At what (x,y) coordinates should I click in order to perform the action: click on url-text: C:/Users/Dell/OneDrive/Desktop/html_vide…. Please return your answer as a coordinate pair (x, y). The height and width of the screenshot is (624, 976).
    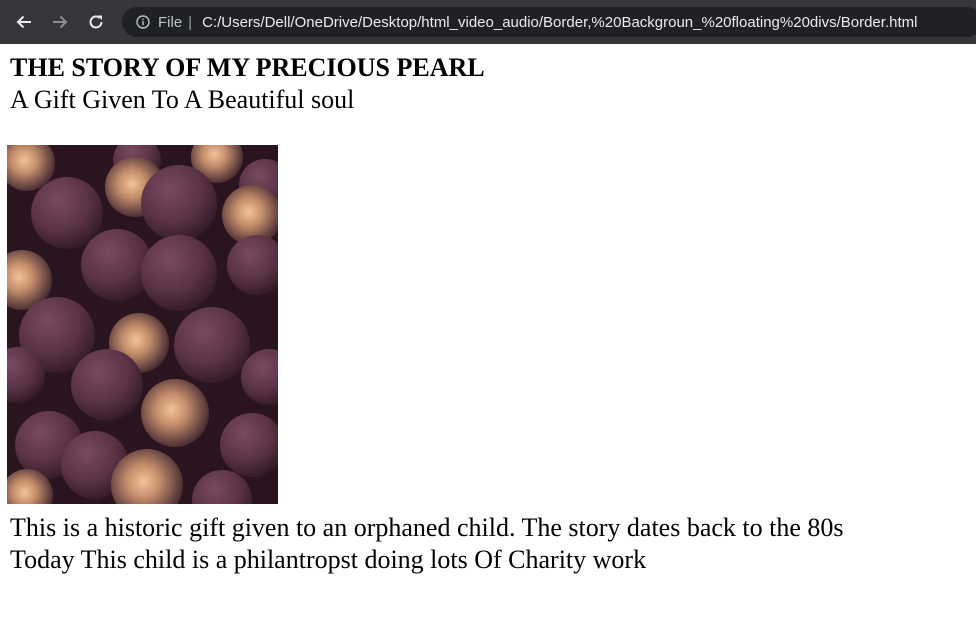
    Looking at the image, I should click on (559, 22).